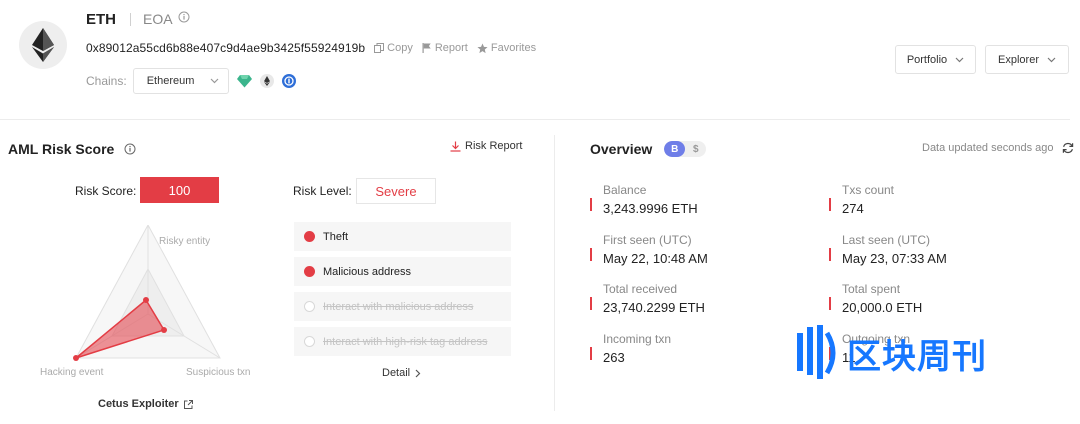 The image size is (1080, 424). I want to click on overview-title: Overview B $, so click(648, 149).